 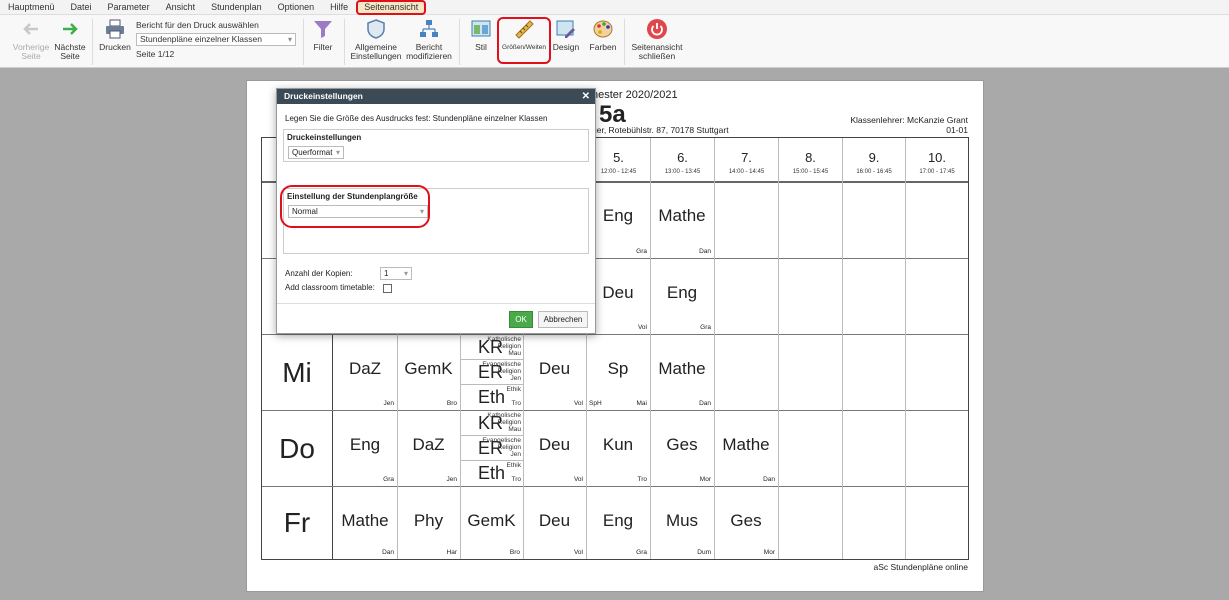 What do you see at coordinates (323, 96) in the screenshot?
I see `dialog-title: Druckeinstellungen` at bounding box center [323, 96].